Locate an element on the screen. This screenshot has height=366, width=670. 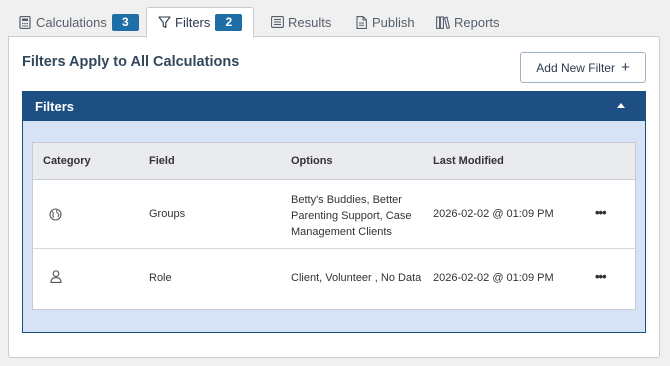
books-icon is located at coordinates (443, 22).